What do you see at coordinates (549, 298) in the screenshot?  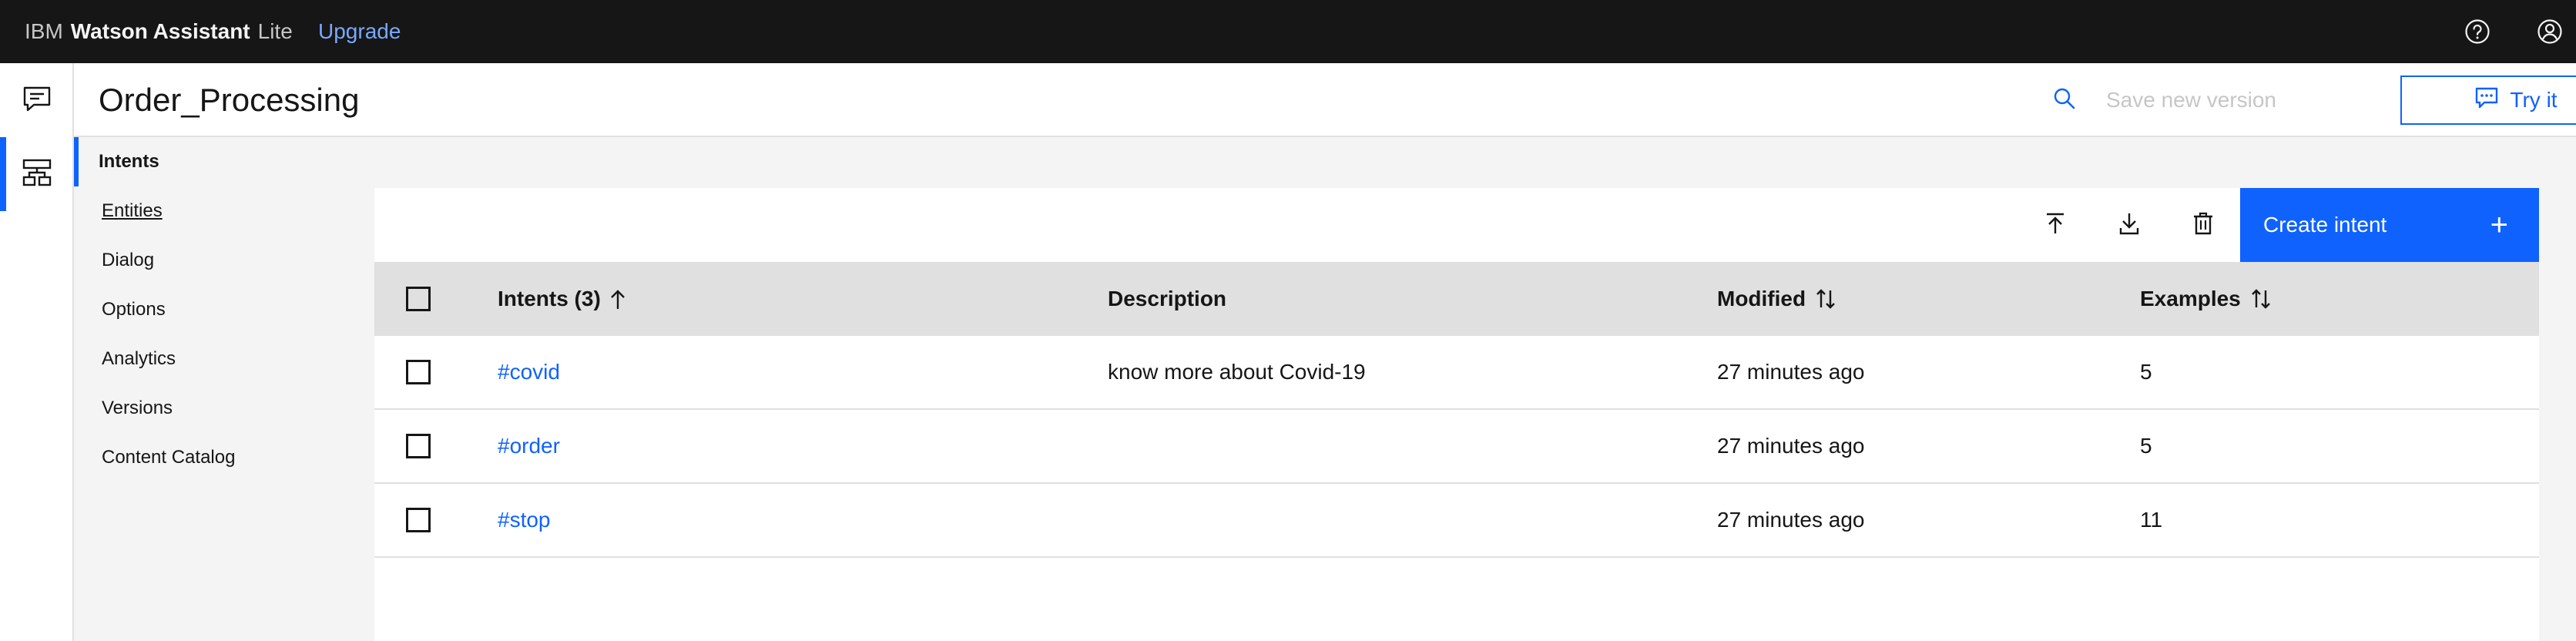 I see `header-intents-label: Intents (3)` at bounding box center [549, 298].